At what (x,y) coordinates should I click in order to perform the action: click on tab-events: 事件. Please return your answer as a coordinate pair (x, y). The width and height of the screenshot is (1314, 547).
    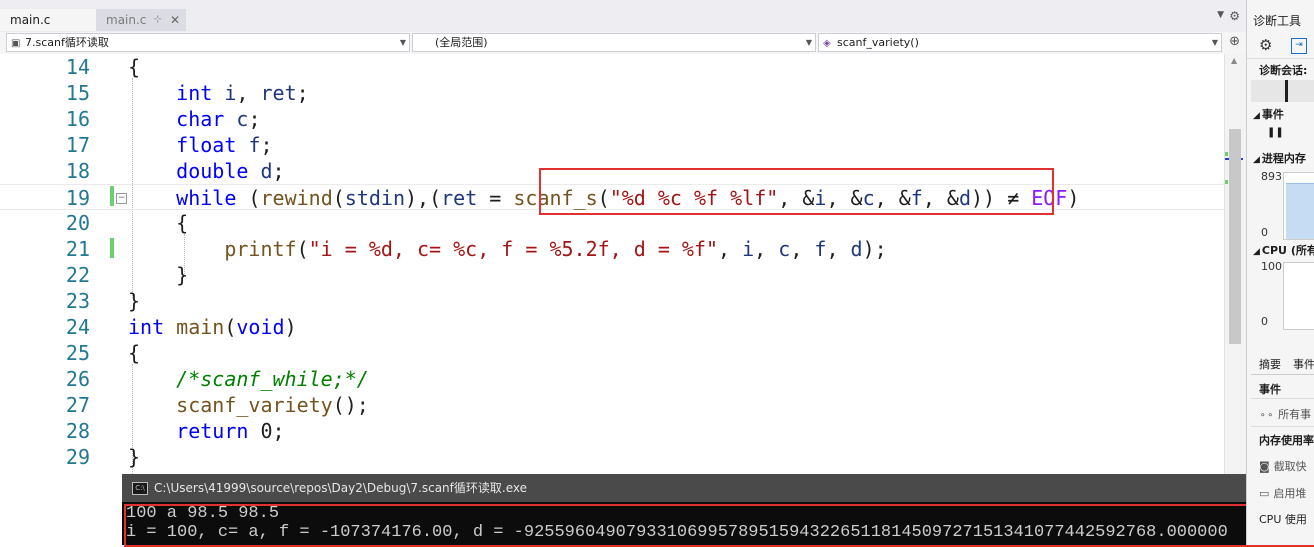
    Looking at the image, I should click on (1303, 364).